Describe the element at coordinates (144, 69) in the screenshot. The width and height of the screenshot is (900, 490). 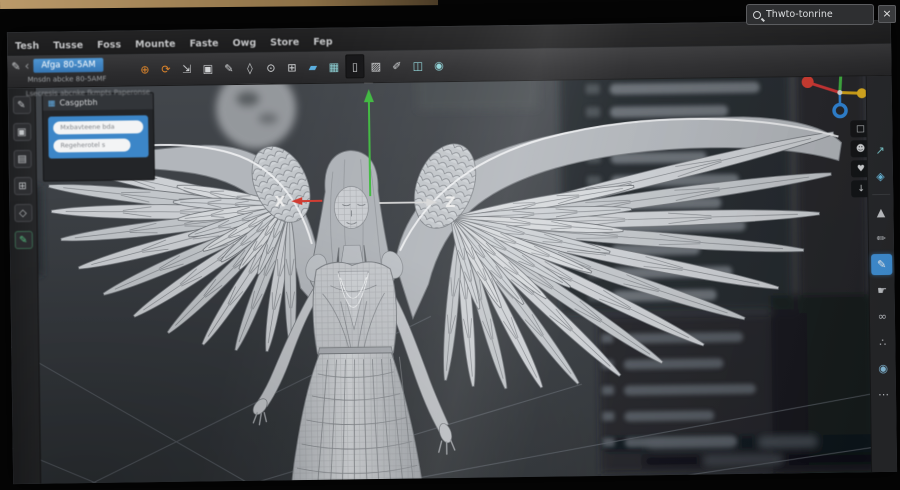
I see `move-tool-icon: ⊕` at that location.